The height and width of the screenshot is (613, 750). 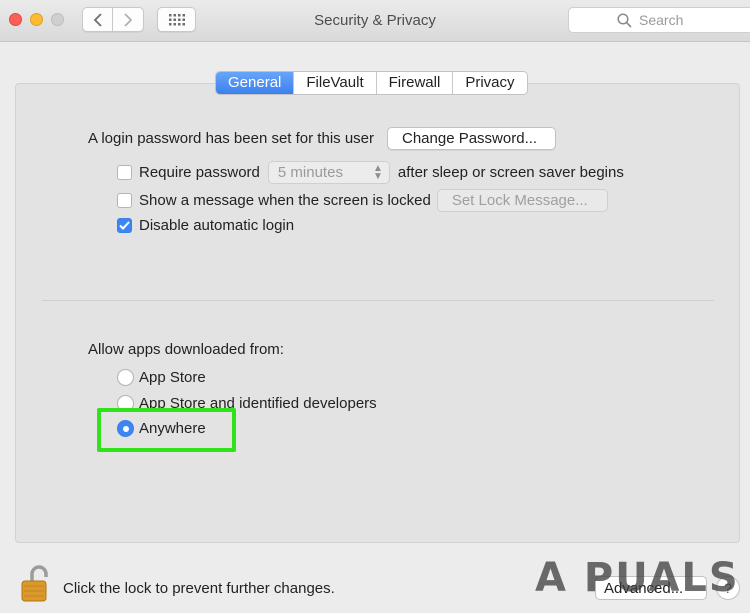 What do you see at coordinates (490, 83) in the screenshot?
I see `tab-privacy: Privacy` at bounding box center [490, 83].